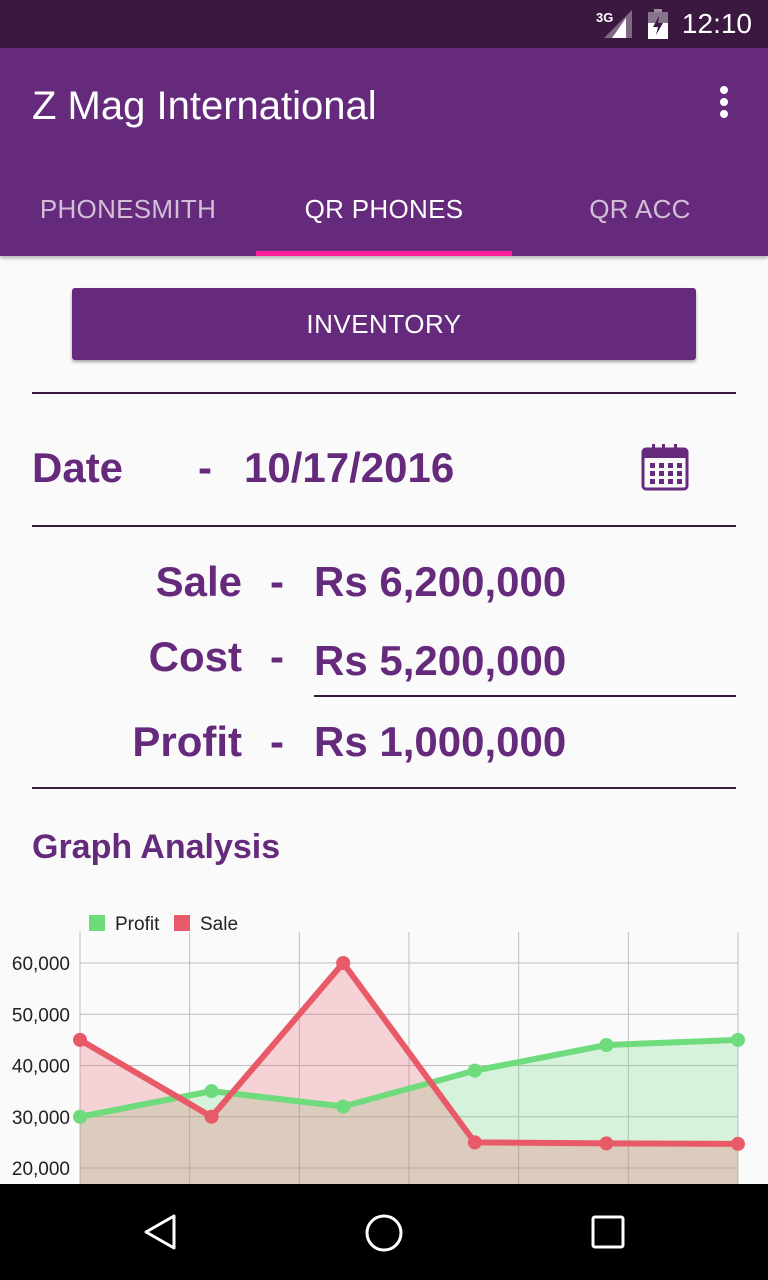 The height and width of the screenshot is (1280, 768). What do you see at coordinates (384, 526) in the screenshot?
I see `divider-date` at bounding box center [384, 526].